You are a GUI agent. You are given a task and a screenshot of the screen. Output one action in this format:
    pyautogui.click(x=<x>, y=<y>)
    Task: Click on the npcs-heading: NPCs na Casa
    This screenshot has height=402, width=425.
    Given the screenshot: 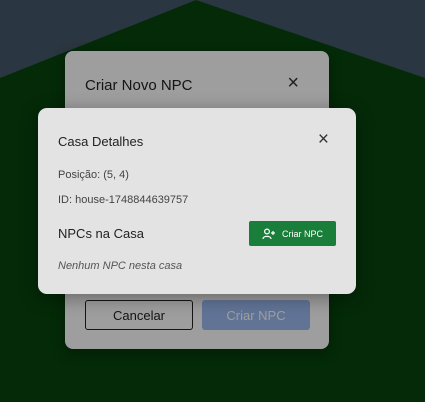 What is the action you would take?
    pyautogui.click(x=101, y=233)
    